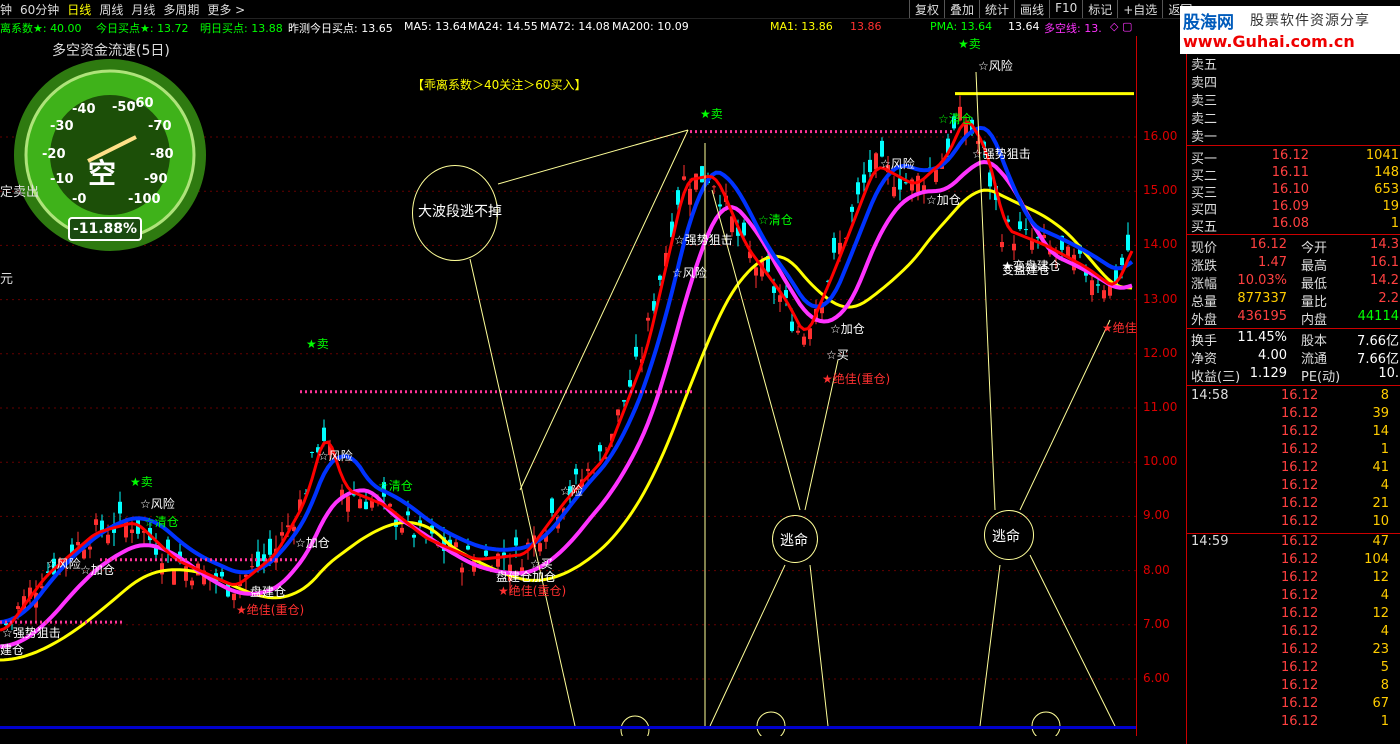  Describe the element at coordinates (102, 173) in the screenshot. I see `gauge-center-text: 空` at that location.